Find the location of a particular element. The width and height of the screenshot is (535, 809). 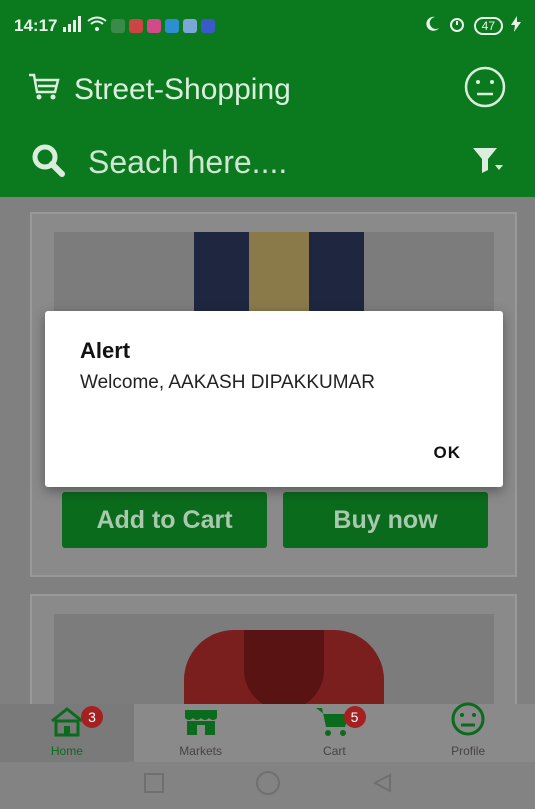

nav-item-markets: Markets is located at coordinates (201, 733).